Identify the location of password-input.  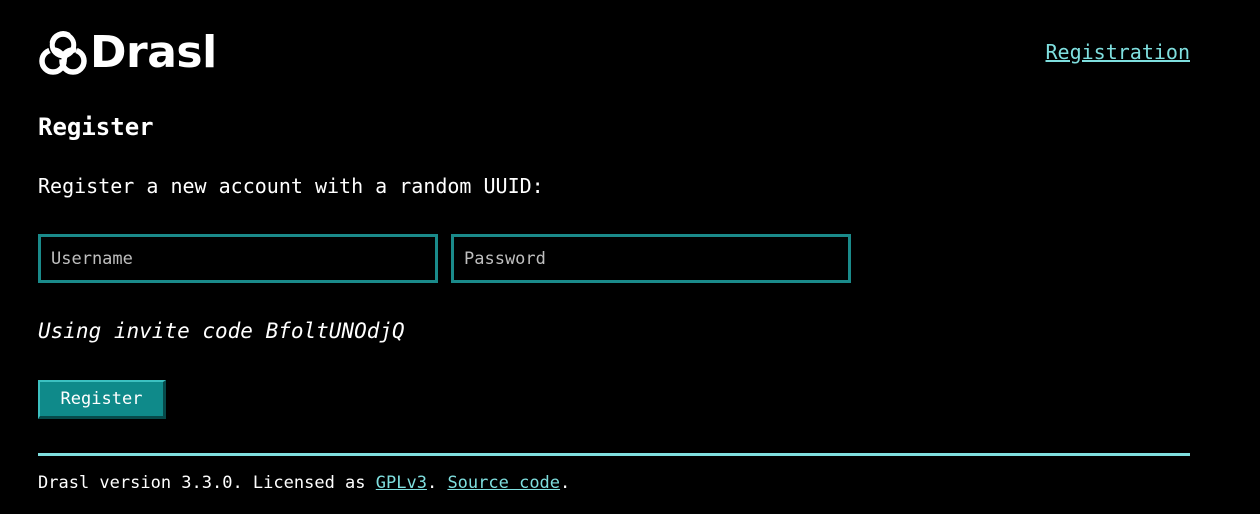
(651, 258).